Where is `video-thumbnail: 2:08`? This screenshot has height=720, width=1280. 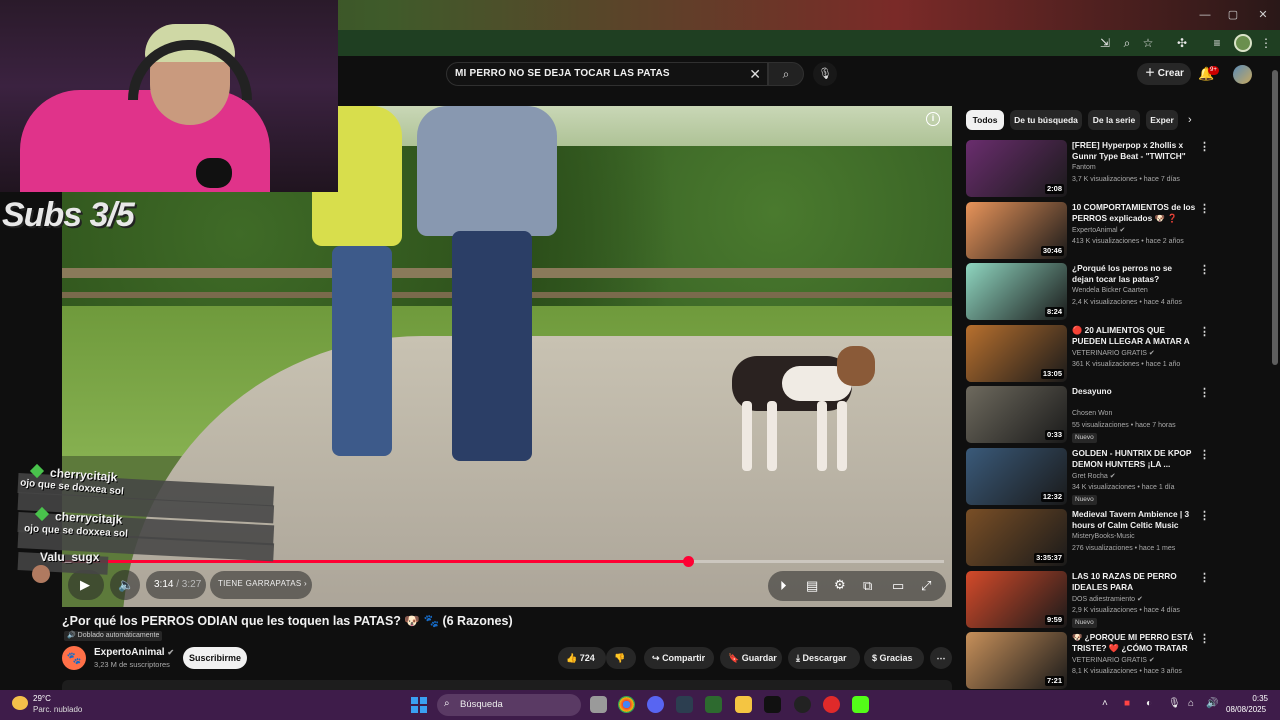 video-thumbnail: 2:08 is located at coordinates (1016, 168).